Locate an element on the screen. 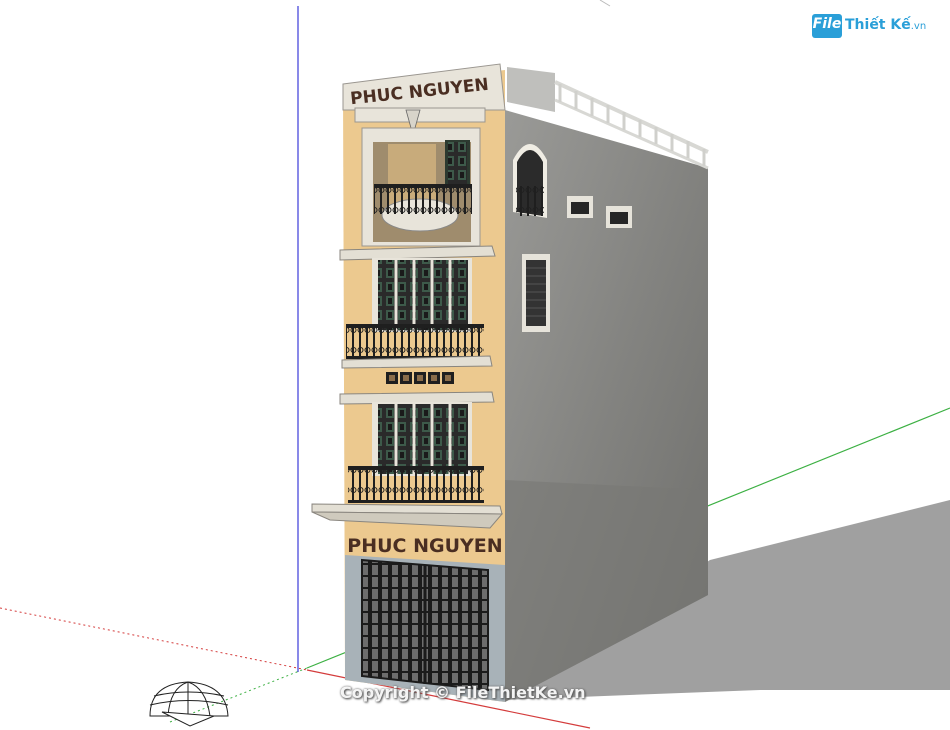  logo-name: Thiết Kế is located at coordinates (878, 25).